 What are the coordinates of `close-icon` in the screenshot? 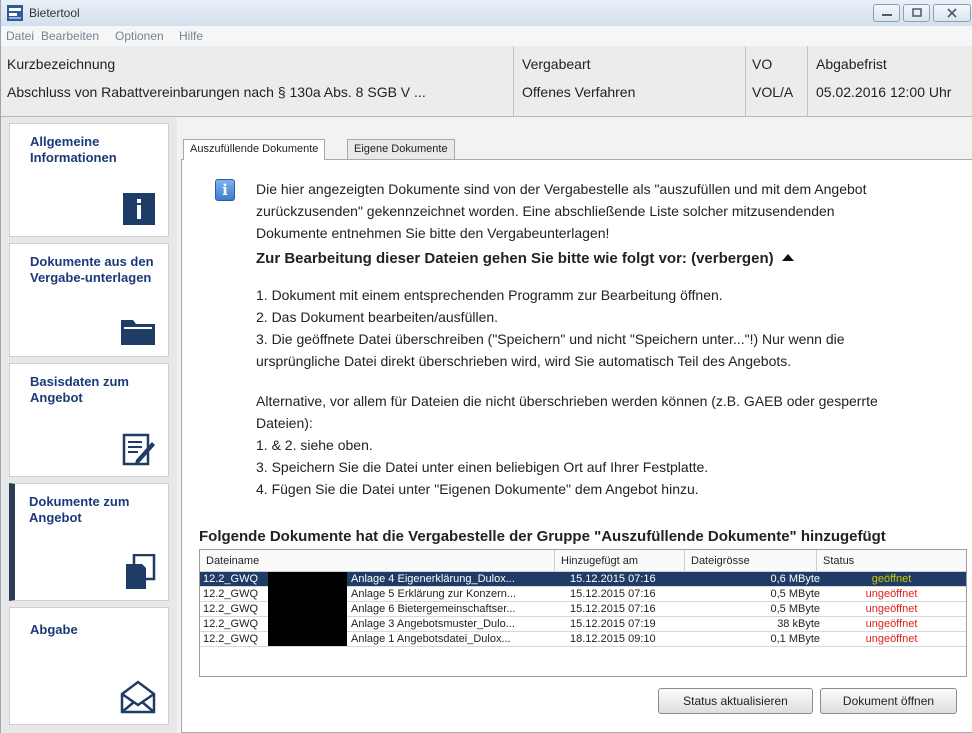 It's located at (952, 13).